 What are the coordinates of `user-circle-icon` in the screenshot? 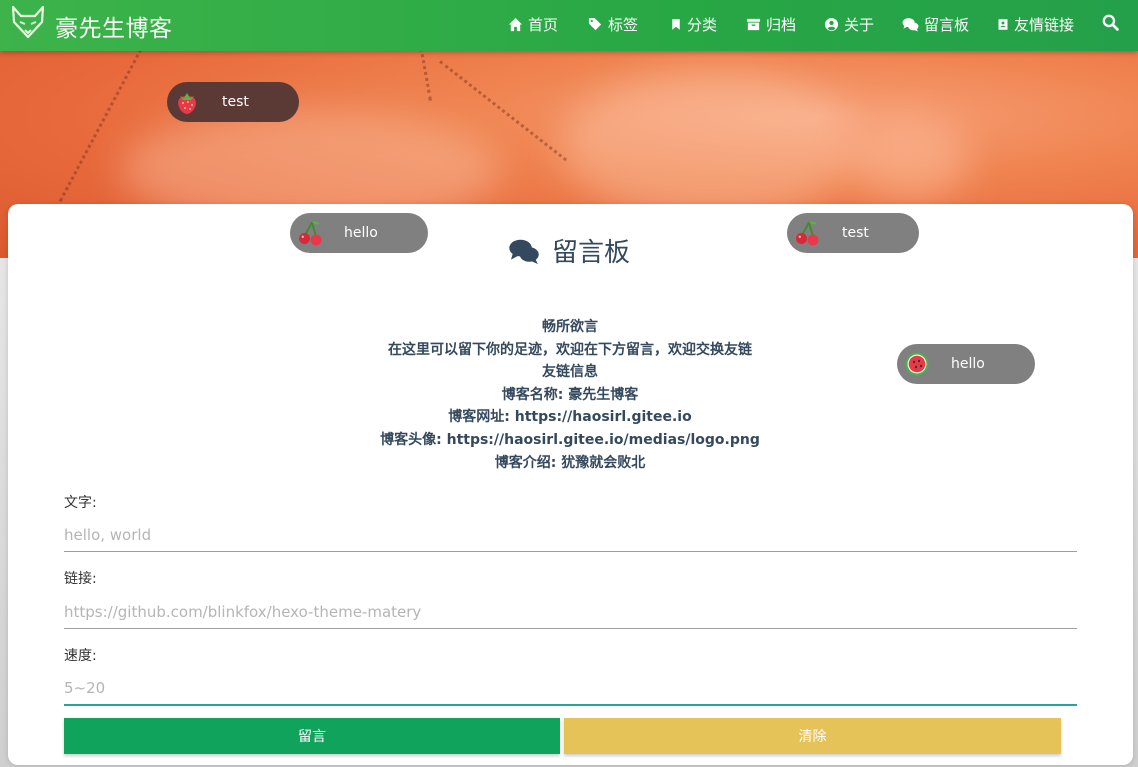 It's located at (831, 24).